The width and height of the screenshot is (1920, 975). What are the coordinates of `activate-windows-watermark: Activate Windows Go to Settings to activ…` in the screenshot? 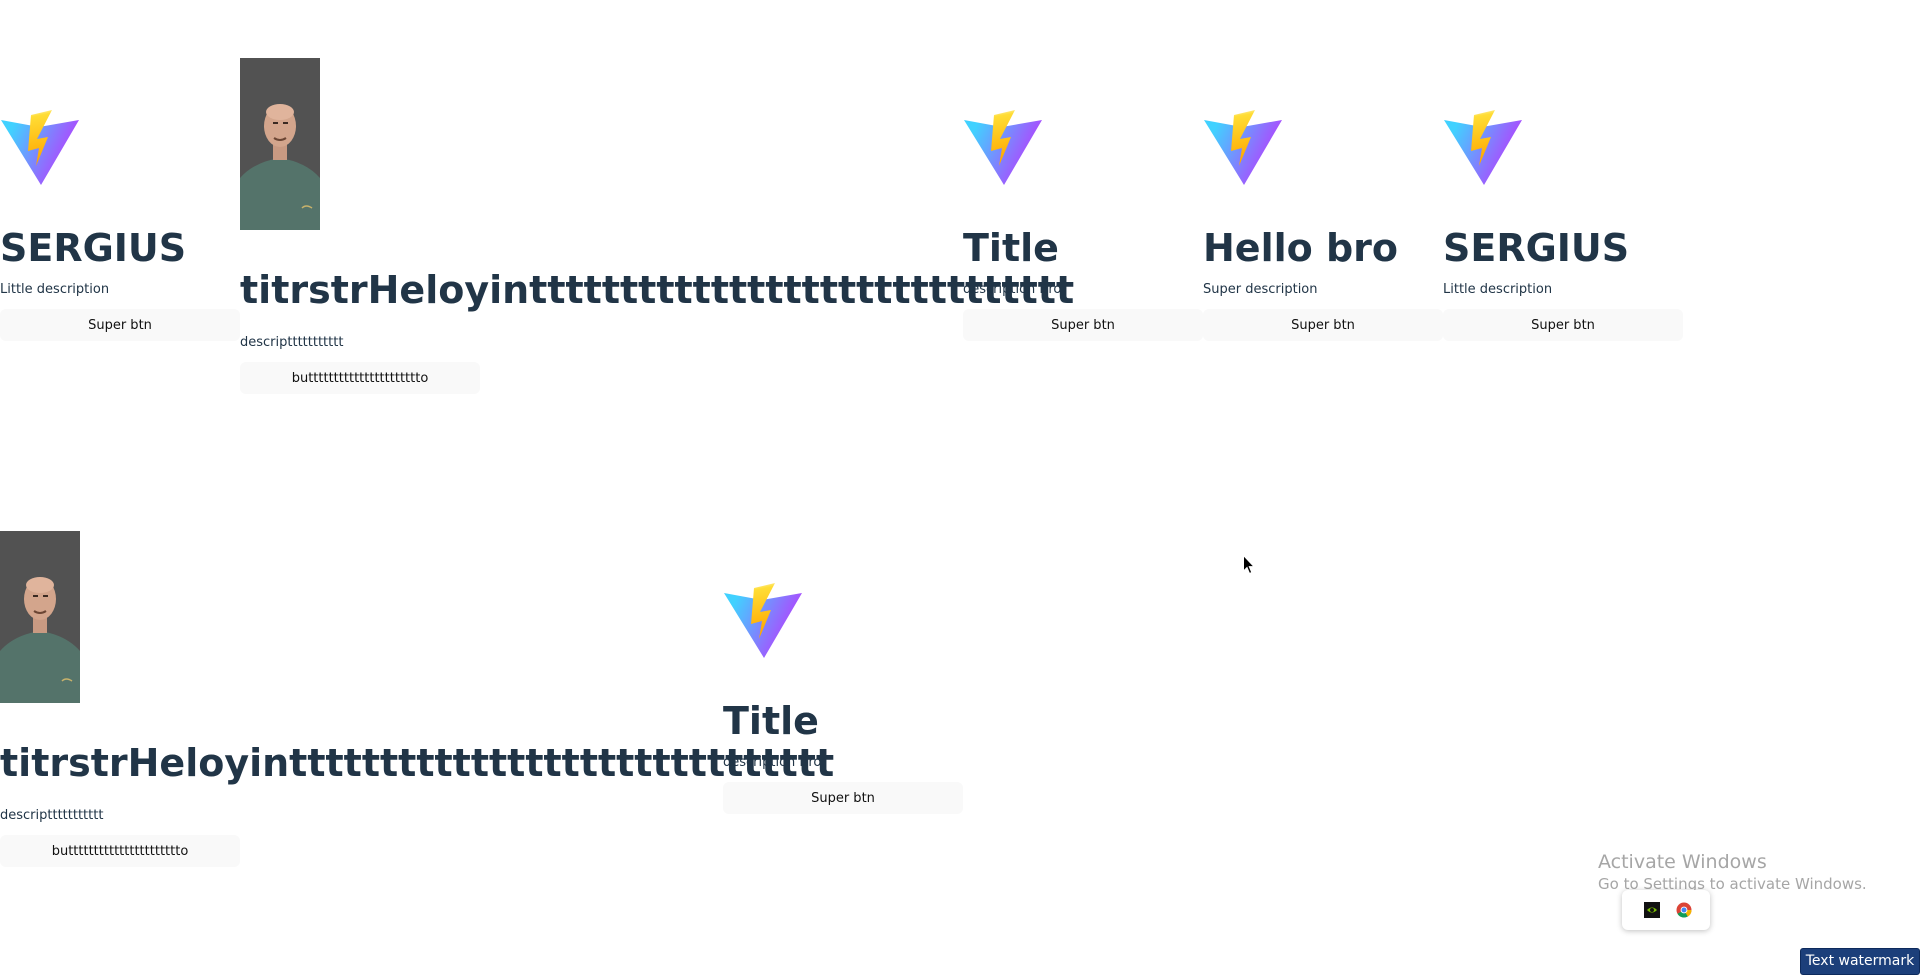 It's located at (1732, 872).